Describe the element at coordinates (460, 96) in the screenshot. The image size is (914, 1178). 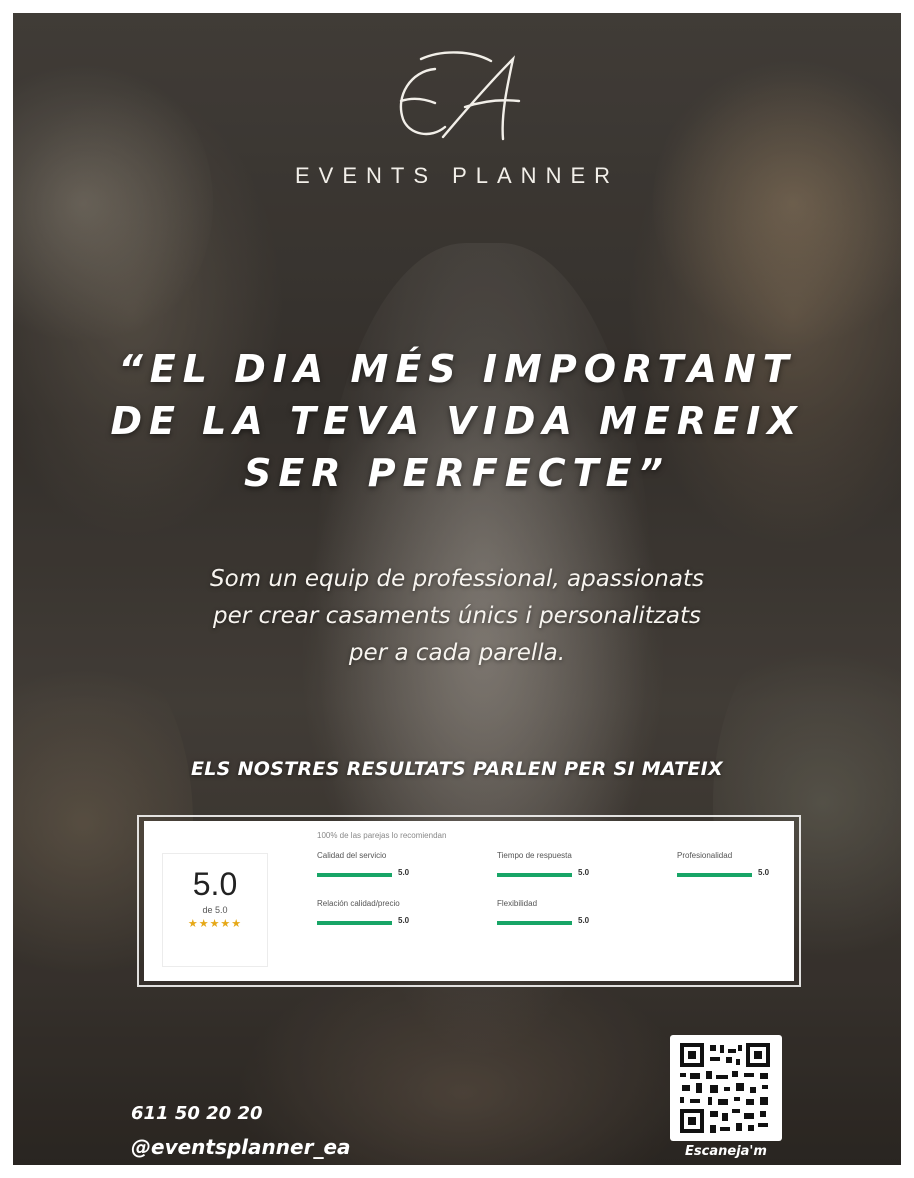
I see `ea-logo` at that location.